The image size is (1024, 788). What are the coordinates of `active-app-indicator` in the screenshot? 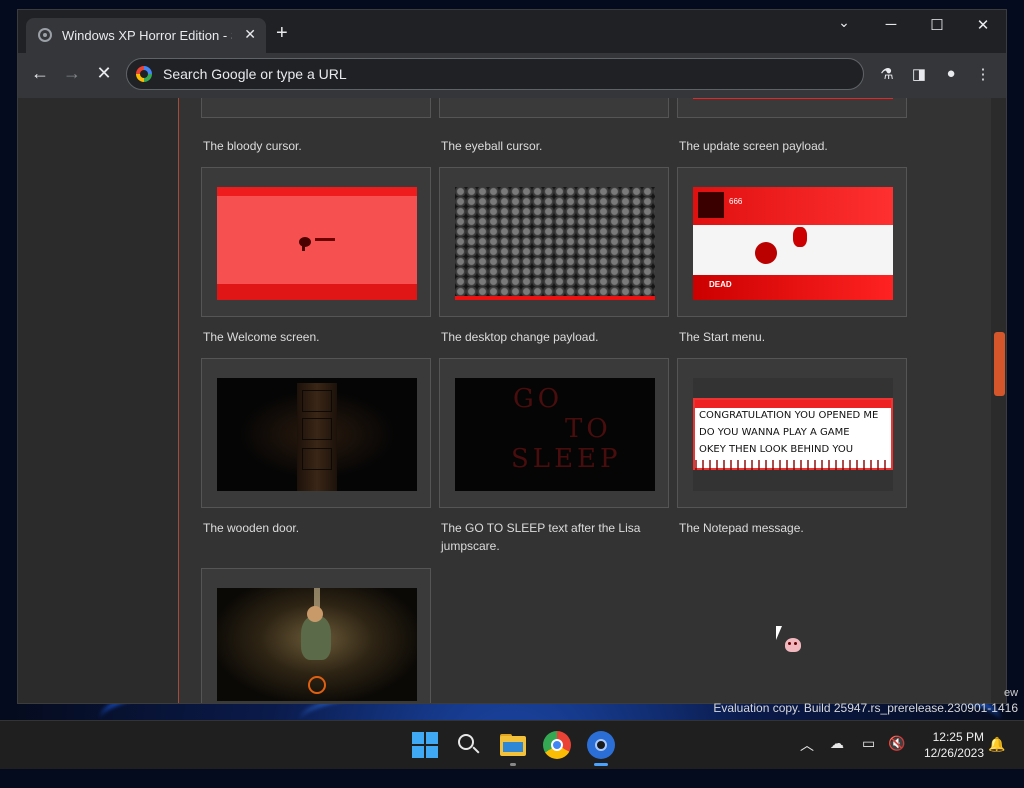 It's located at (601, 764).